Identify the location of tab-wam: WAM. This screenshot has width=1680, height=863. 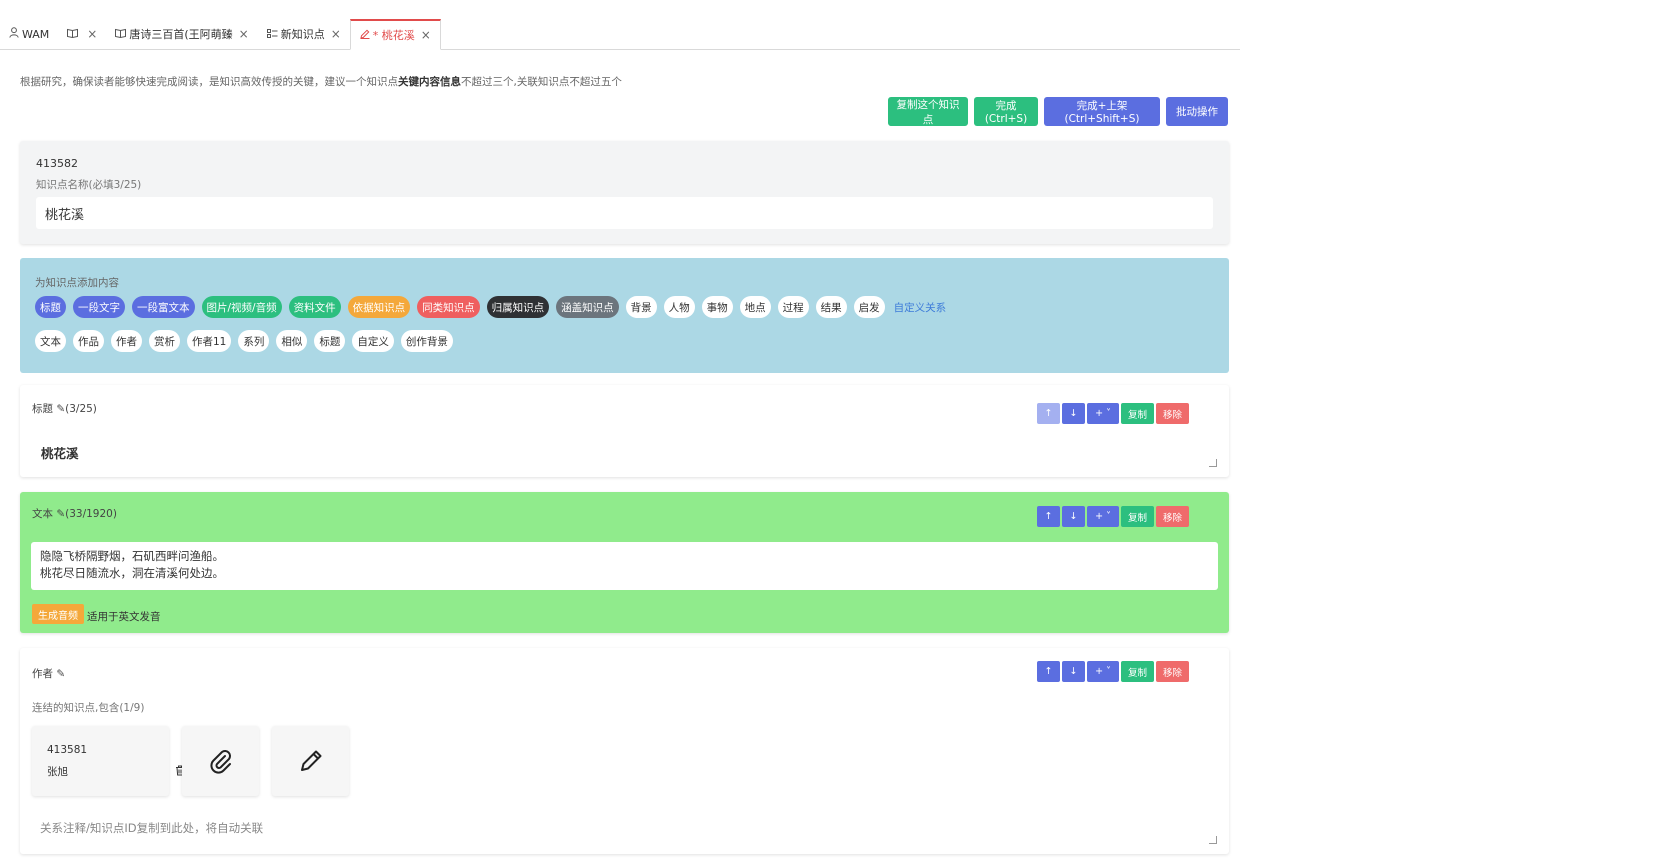
(29, 34).